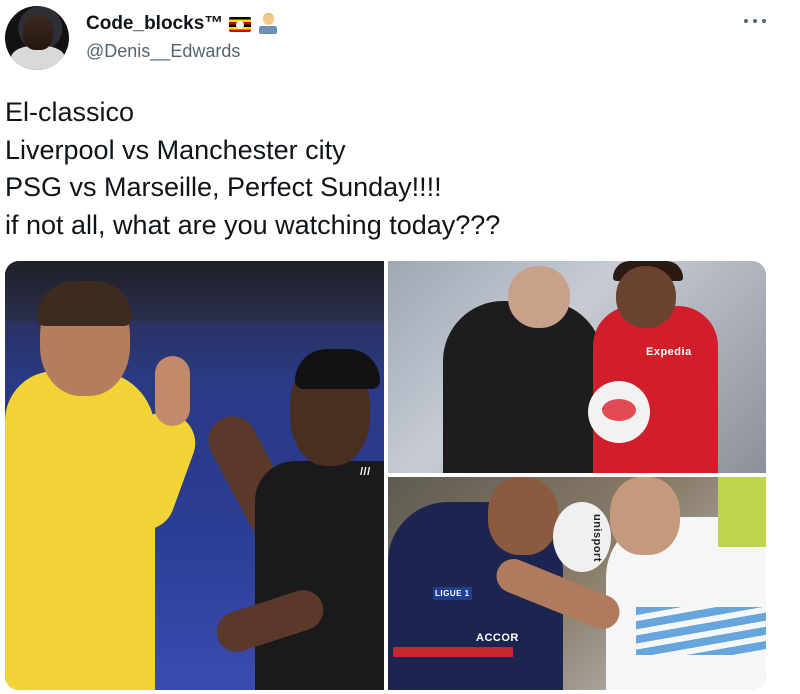 The image size is (800, 694). What do you see at coordinates (240, 24) in the screenshot?
I see `uganda-flag-icon` at bounding box center [240, 24].